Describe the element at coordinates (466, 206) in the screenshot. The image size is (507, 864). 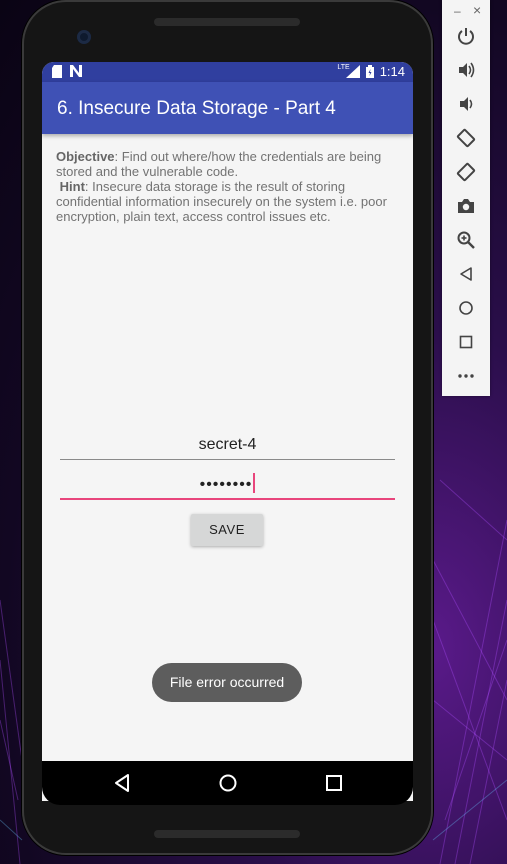
I see `camera-icon` at that location.